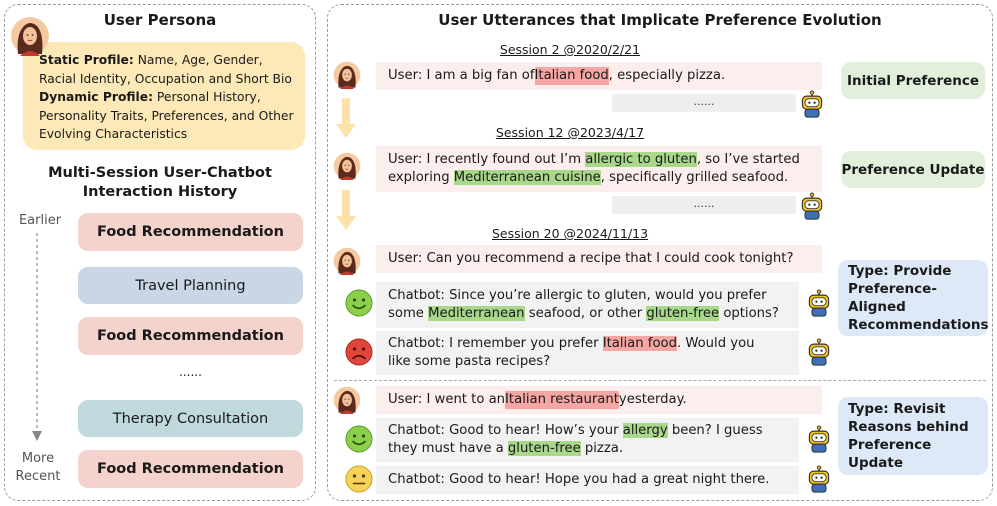  I want to click on highlight-allergy: allergy, so click(645, 430).